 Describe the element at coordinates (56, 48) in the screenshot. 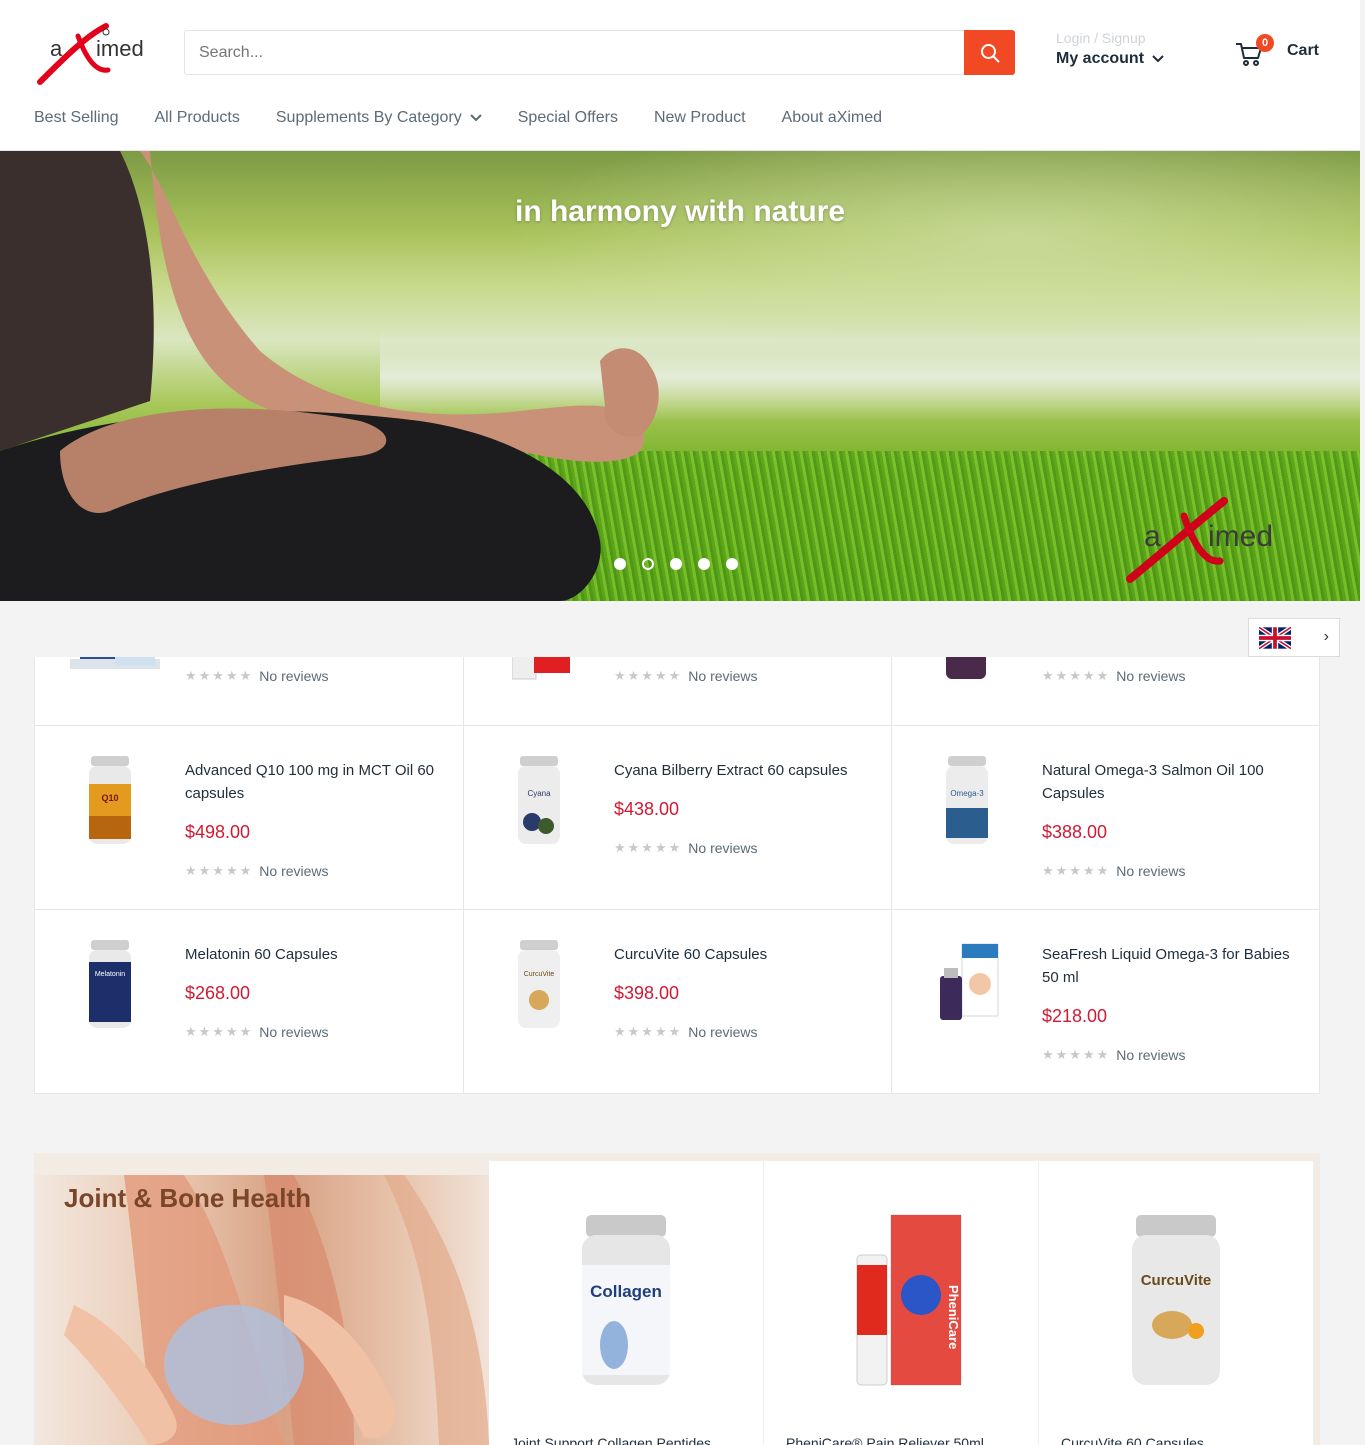

I see `svg-text: a` at that location.